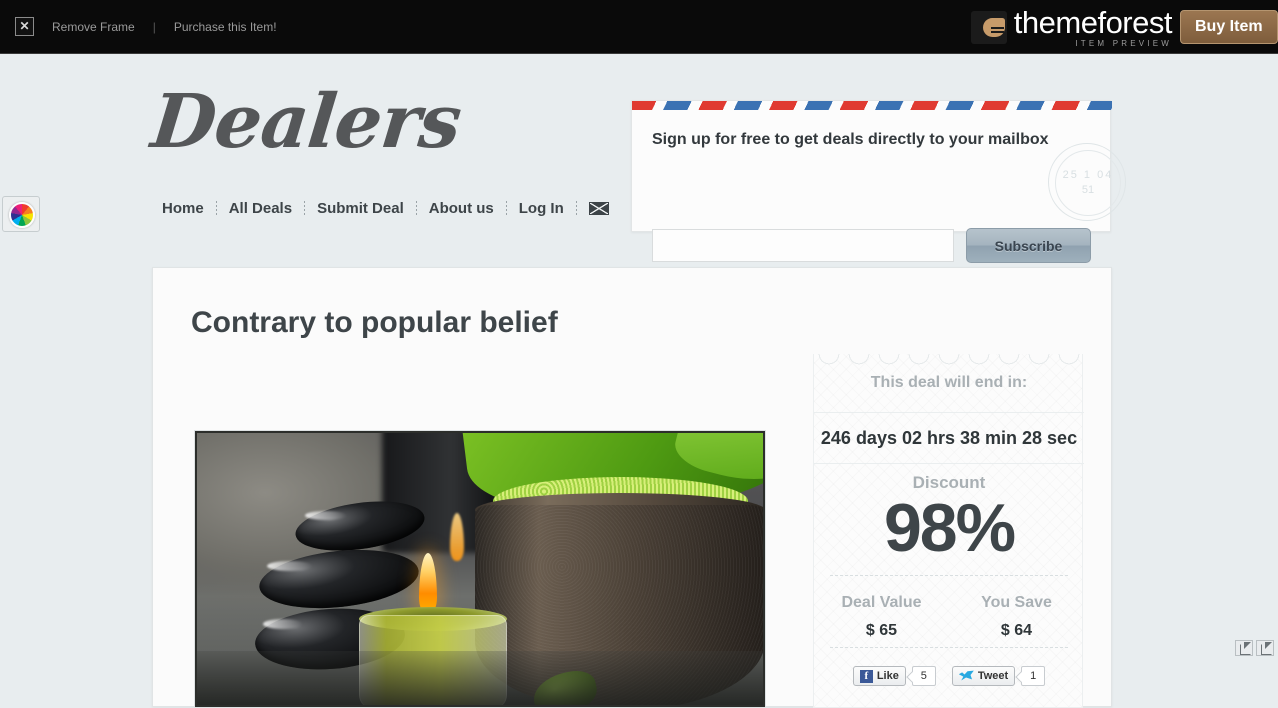  Describe the element at coordinates (480, 678) in the screenshot. I see `photo-table-surface` at that location.